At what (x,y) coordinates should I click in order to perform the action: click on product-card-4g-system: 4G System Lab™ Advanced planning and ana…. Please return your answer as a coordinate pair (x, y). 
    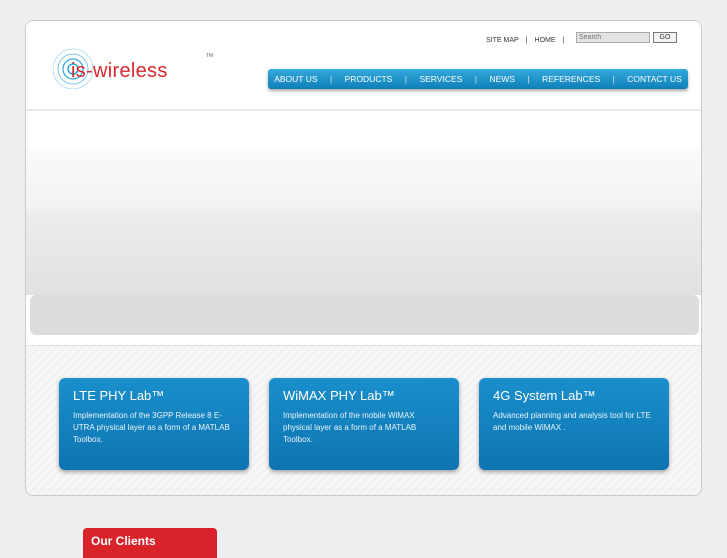
    Looking at the image, I should click on (574, 424).